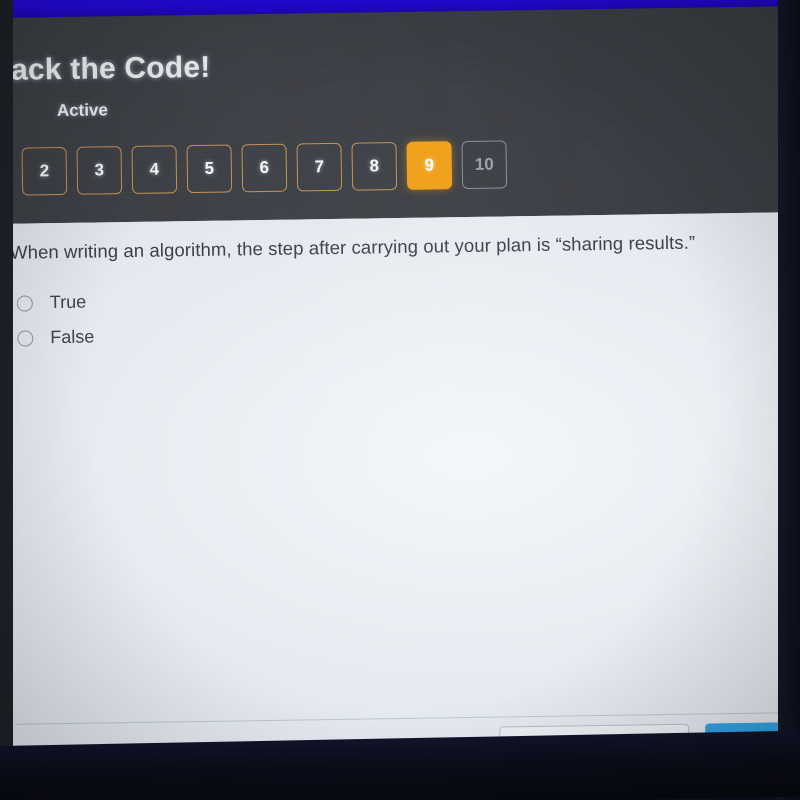 The image size is (800, 800). Describe the element at coordinates (99, 170) in the screenshot. I see `pager-item-3: 3` at that location.